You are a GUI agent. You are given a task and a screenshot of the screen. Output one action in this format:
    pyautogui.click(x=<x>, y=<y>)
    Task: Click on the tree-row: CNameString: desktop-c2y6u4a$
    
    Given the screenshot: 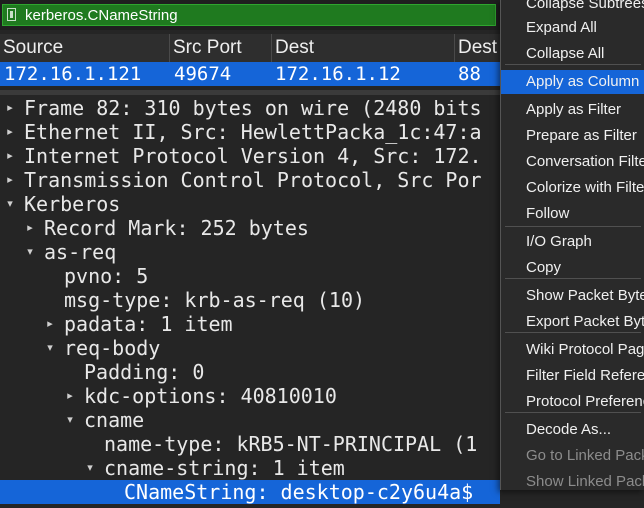 What is the action you would take?
    pyautogui.click(x=250, y=492)
    